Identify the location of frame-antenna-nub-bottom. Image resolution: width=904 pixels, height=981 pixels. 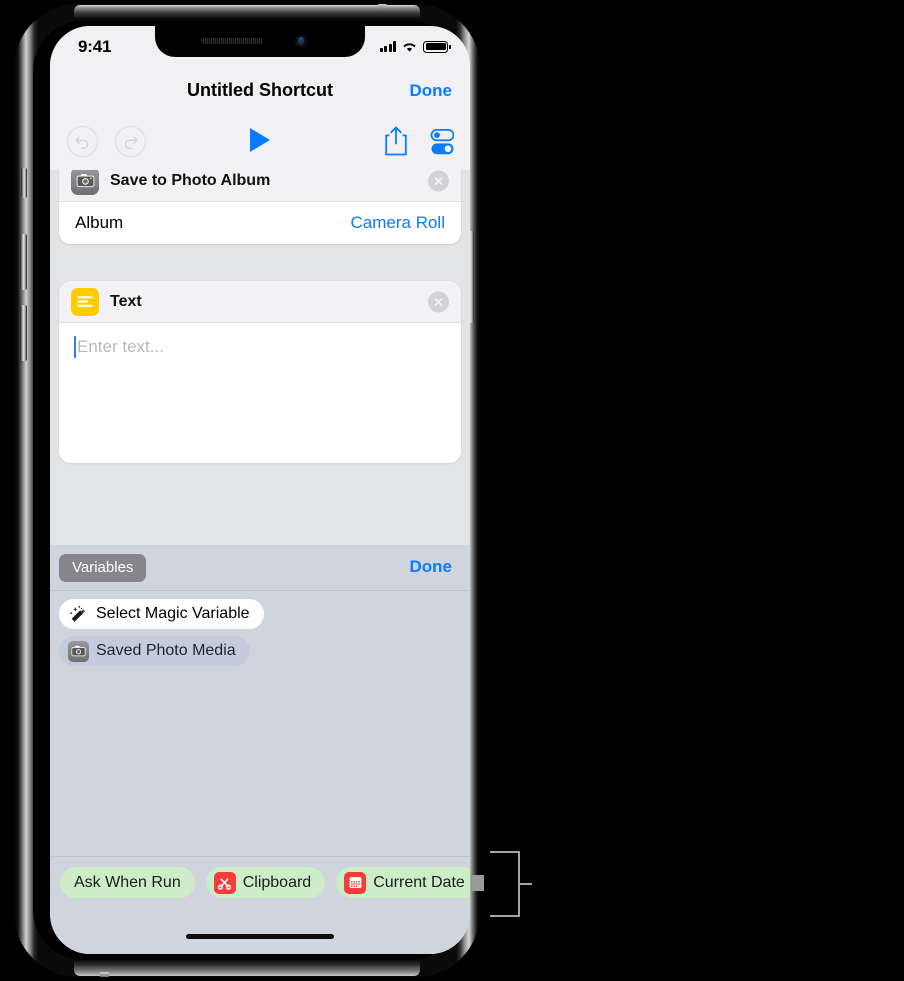
(104, 974).